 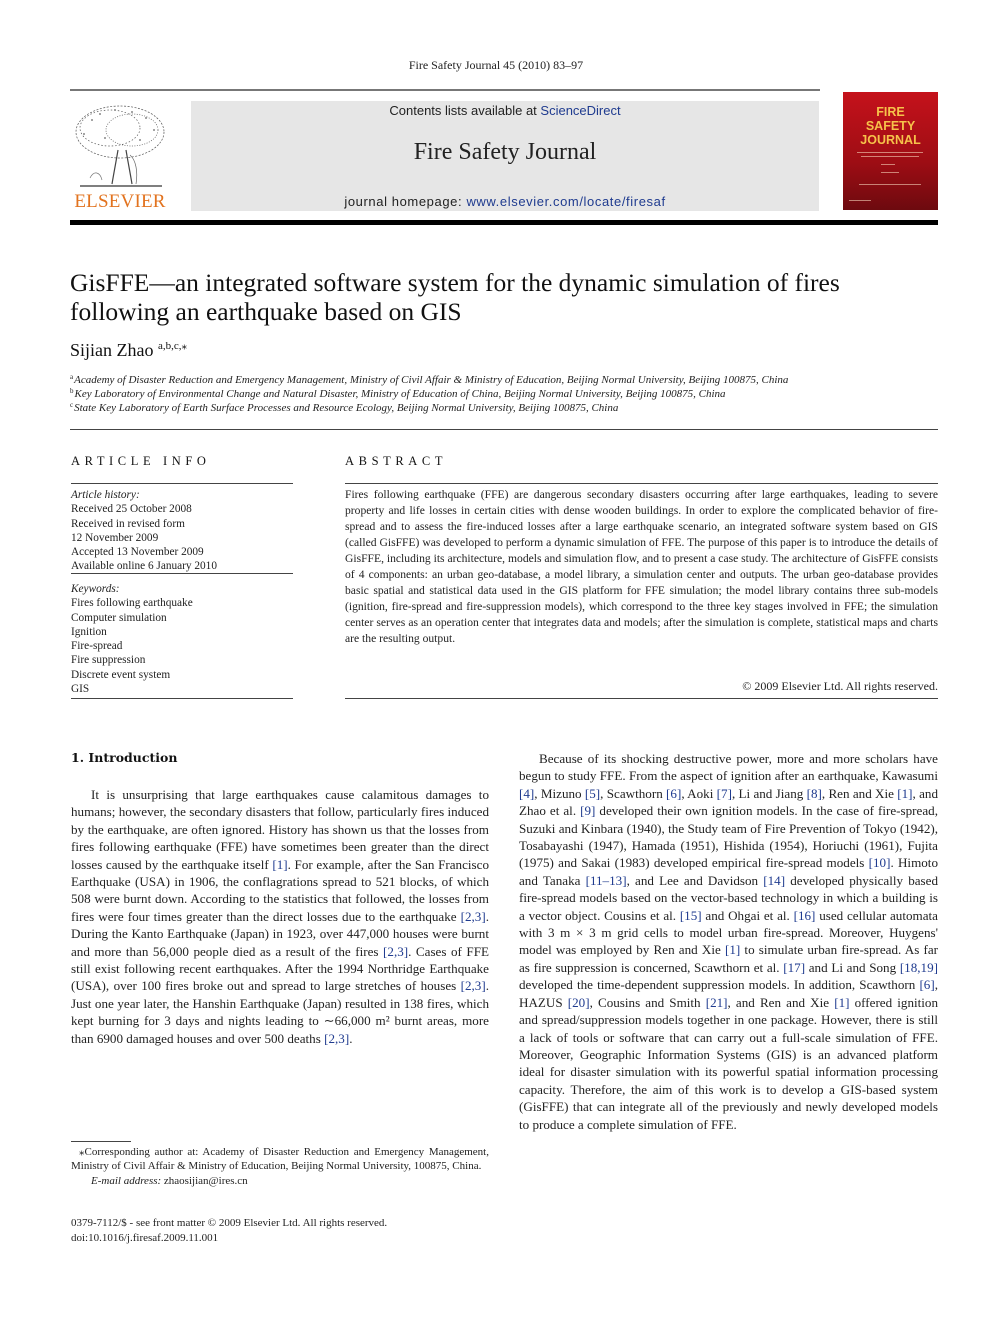 I want to click on body-text: ., so click(x=351, y=1038).